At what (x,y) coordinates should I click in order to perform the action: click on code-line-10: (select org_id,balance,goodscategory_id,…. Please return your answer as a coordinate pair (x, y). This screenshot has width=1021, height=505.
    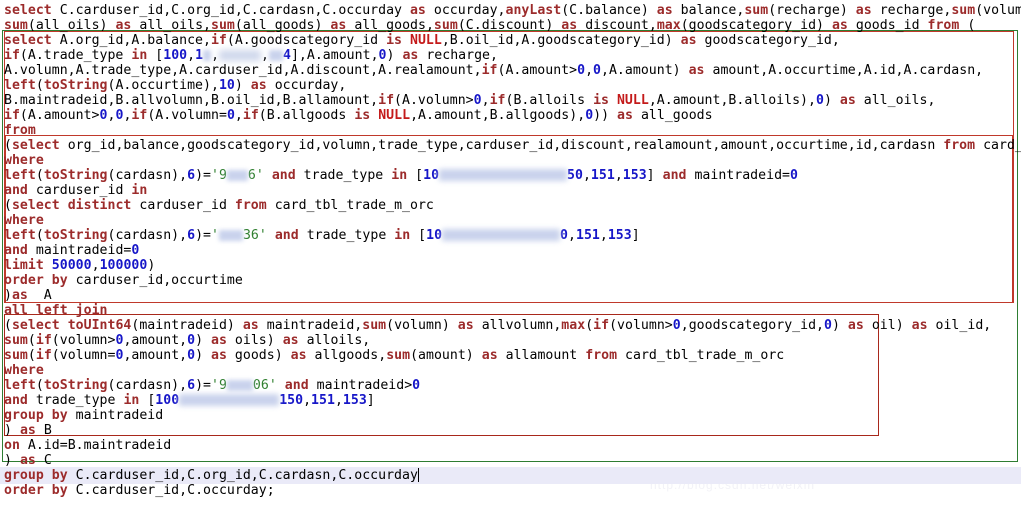
    Looking at the image, I should click on (510, 145).